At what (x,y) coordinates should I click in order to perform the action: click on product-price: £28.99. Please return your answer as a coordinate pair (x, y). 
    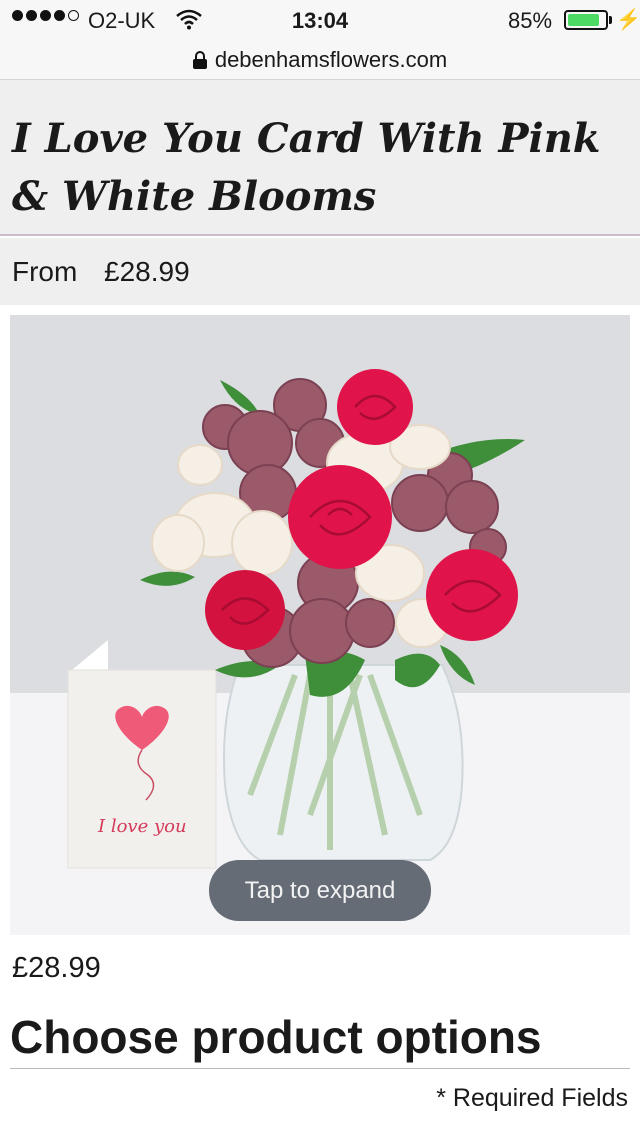
    Looking at the image, I should click on (56, 968).